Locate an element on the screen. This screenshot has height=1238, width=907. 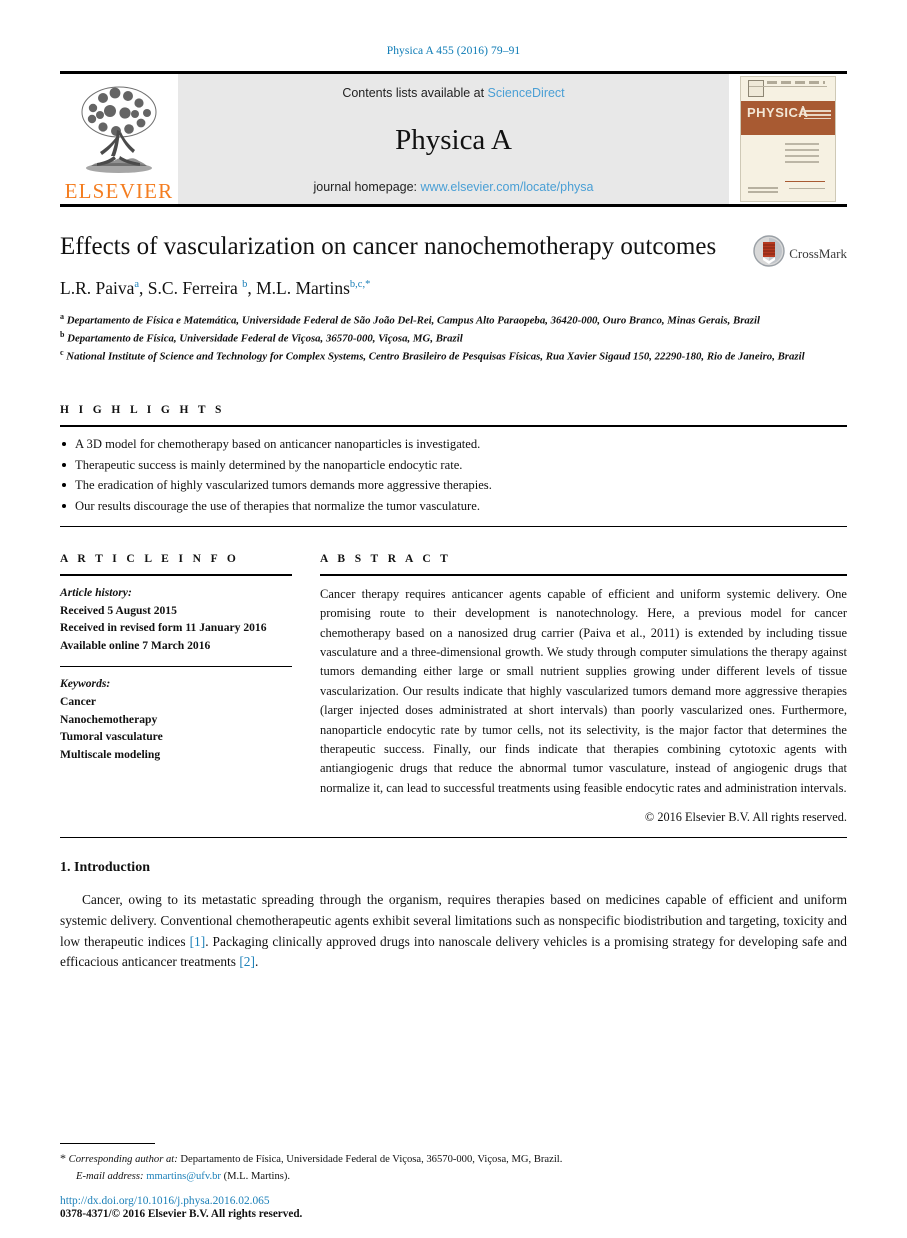
cover-top-rule is located at coordinates (788, 86).